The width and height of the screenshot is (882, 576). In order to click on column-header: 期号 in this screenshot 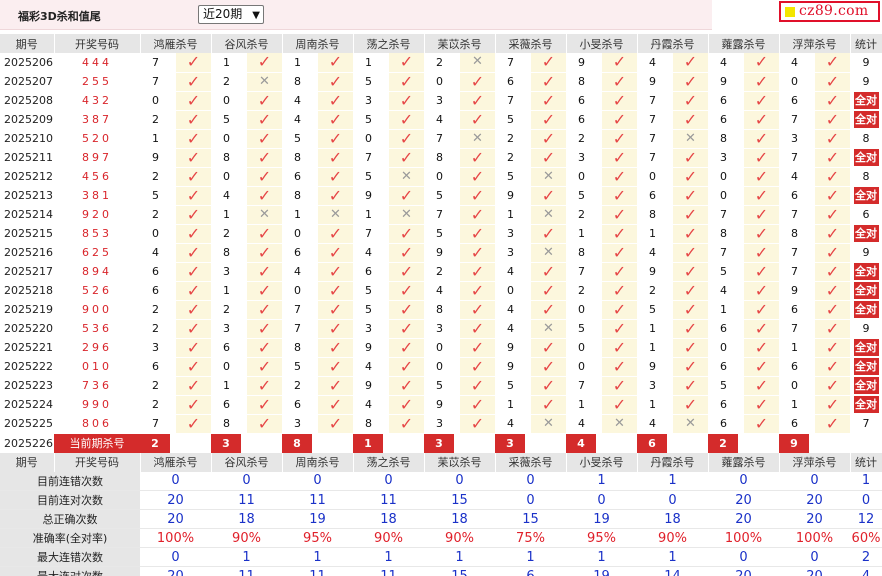, I will do `click(27, 462)`.